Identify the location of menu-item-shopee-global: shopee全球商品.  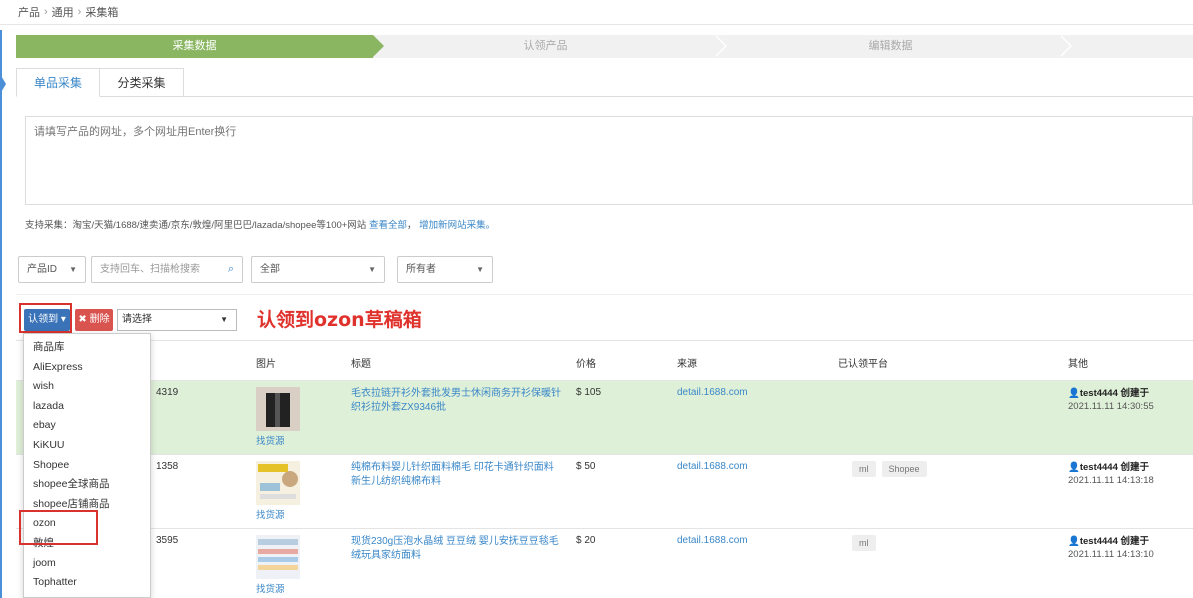
(87, 485).